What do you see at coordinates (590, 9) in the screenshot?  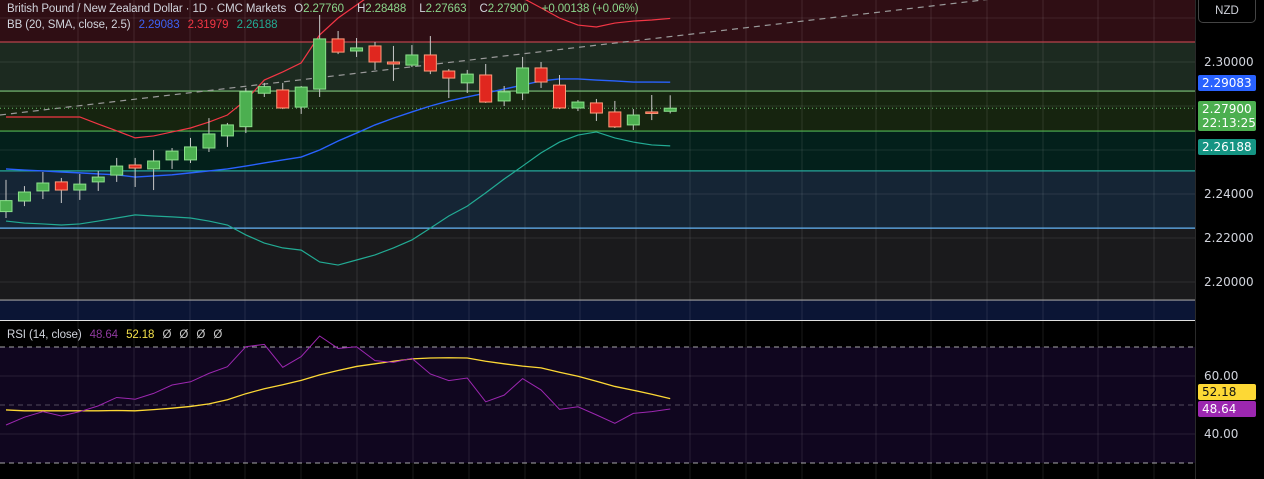 I see `change-value: +0.00138 (+0.06%)` at bounding box center [590, 9].